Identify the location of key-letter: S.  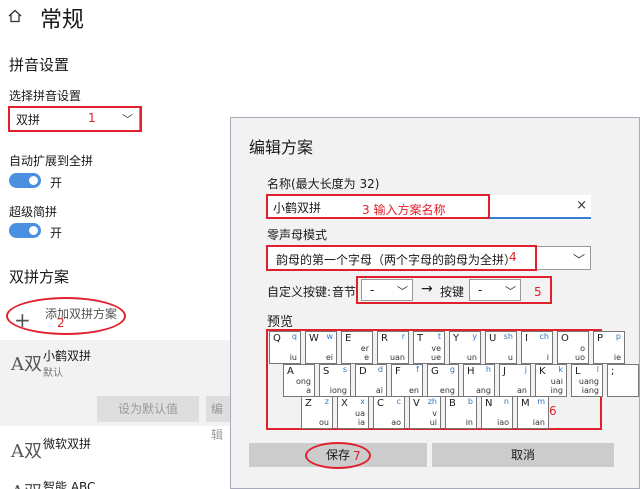
(326, 371).